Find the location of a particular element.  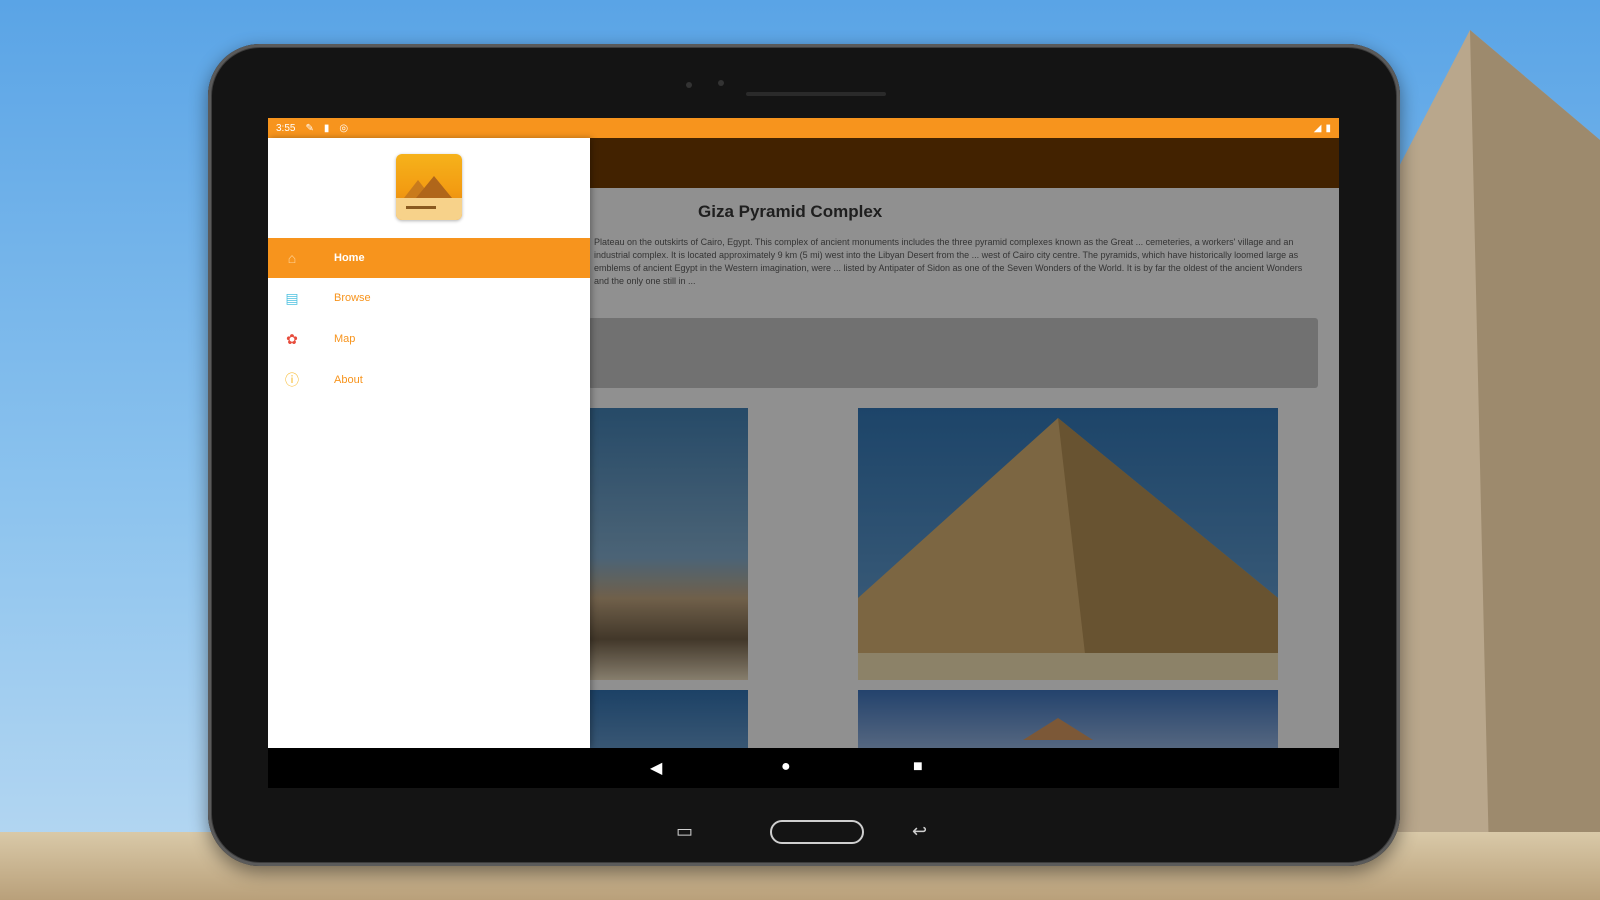

signal-icon: ◢ is located at coordinates (1317, 128).